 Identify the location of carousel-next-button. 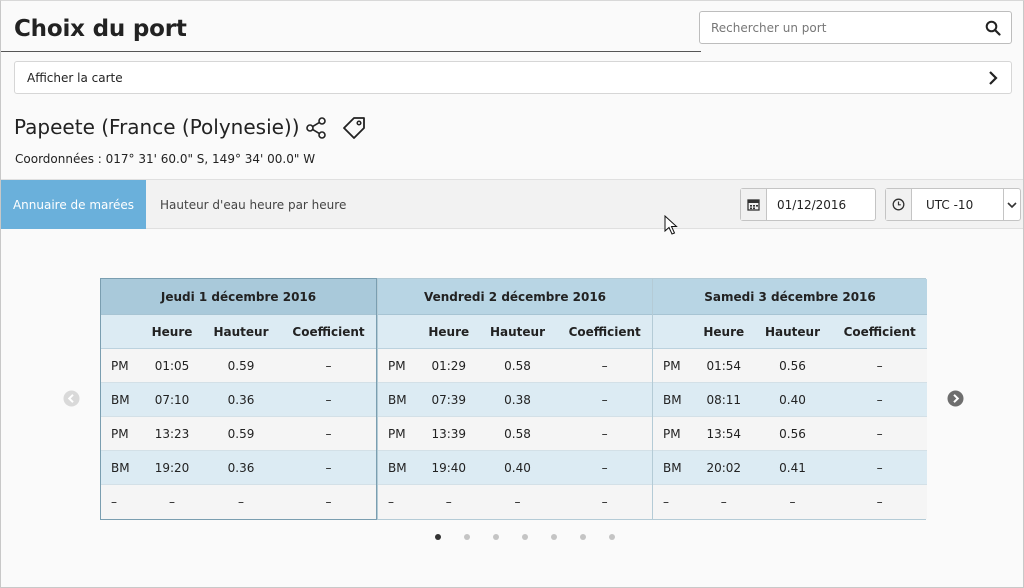
(955, 398).